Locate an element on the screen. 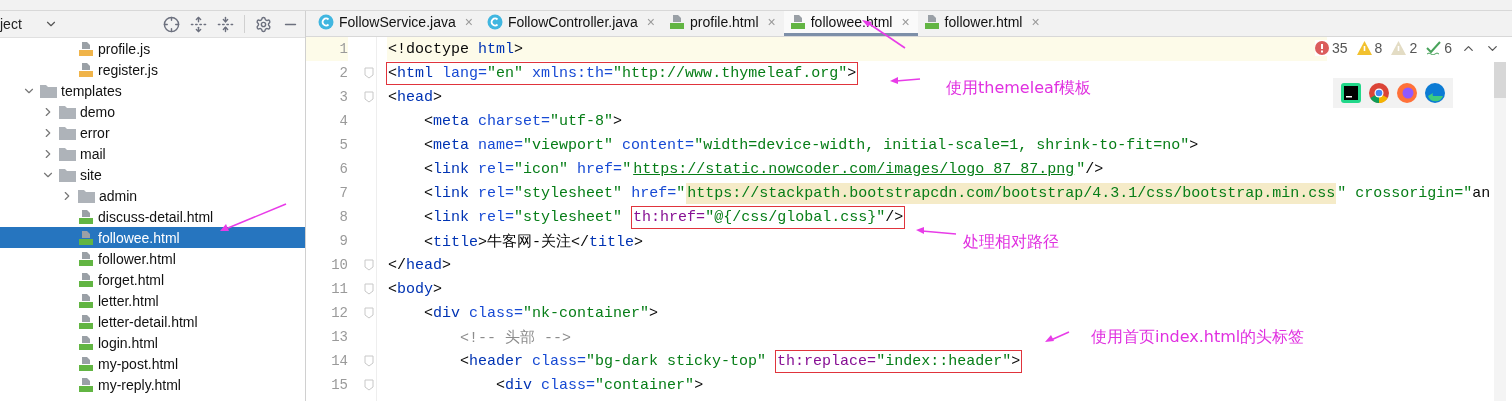 The height and width of the screenshot is (401, 1512). annotation-note: 使用首页index.html的头标签 is located at coordinates (1198, 337).